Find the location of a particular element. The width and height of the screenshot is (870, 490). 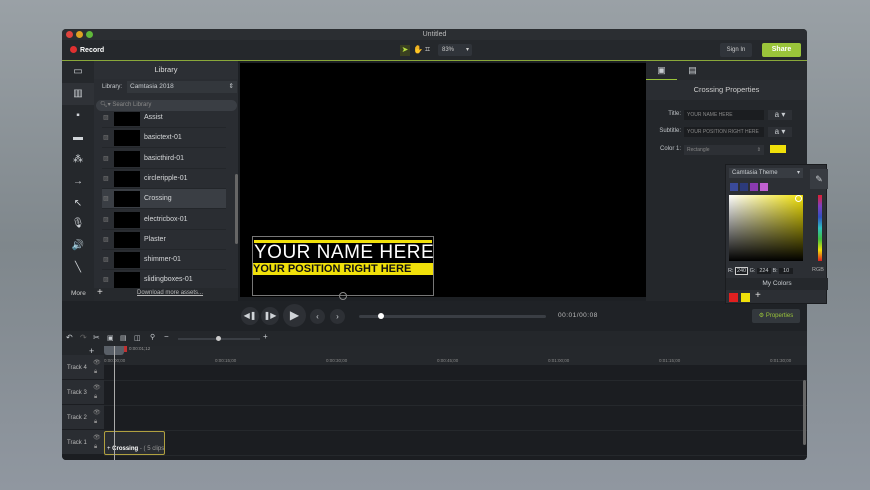

theme-select: Camtasia Theme ▾ is located at coordinates (766, 173).